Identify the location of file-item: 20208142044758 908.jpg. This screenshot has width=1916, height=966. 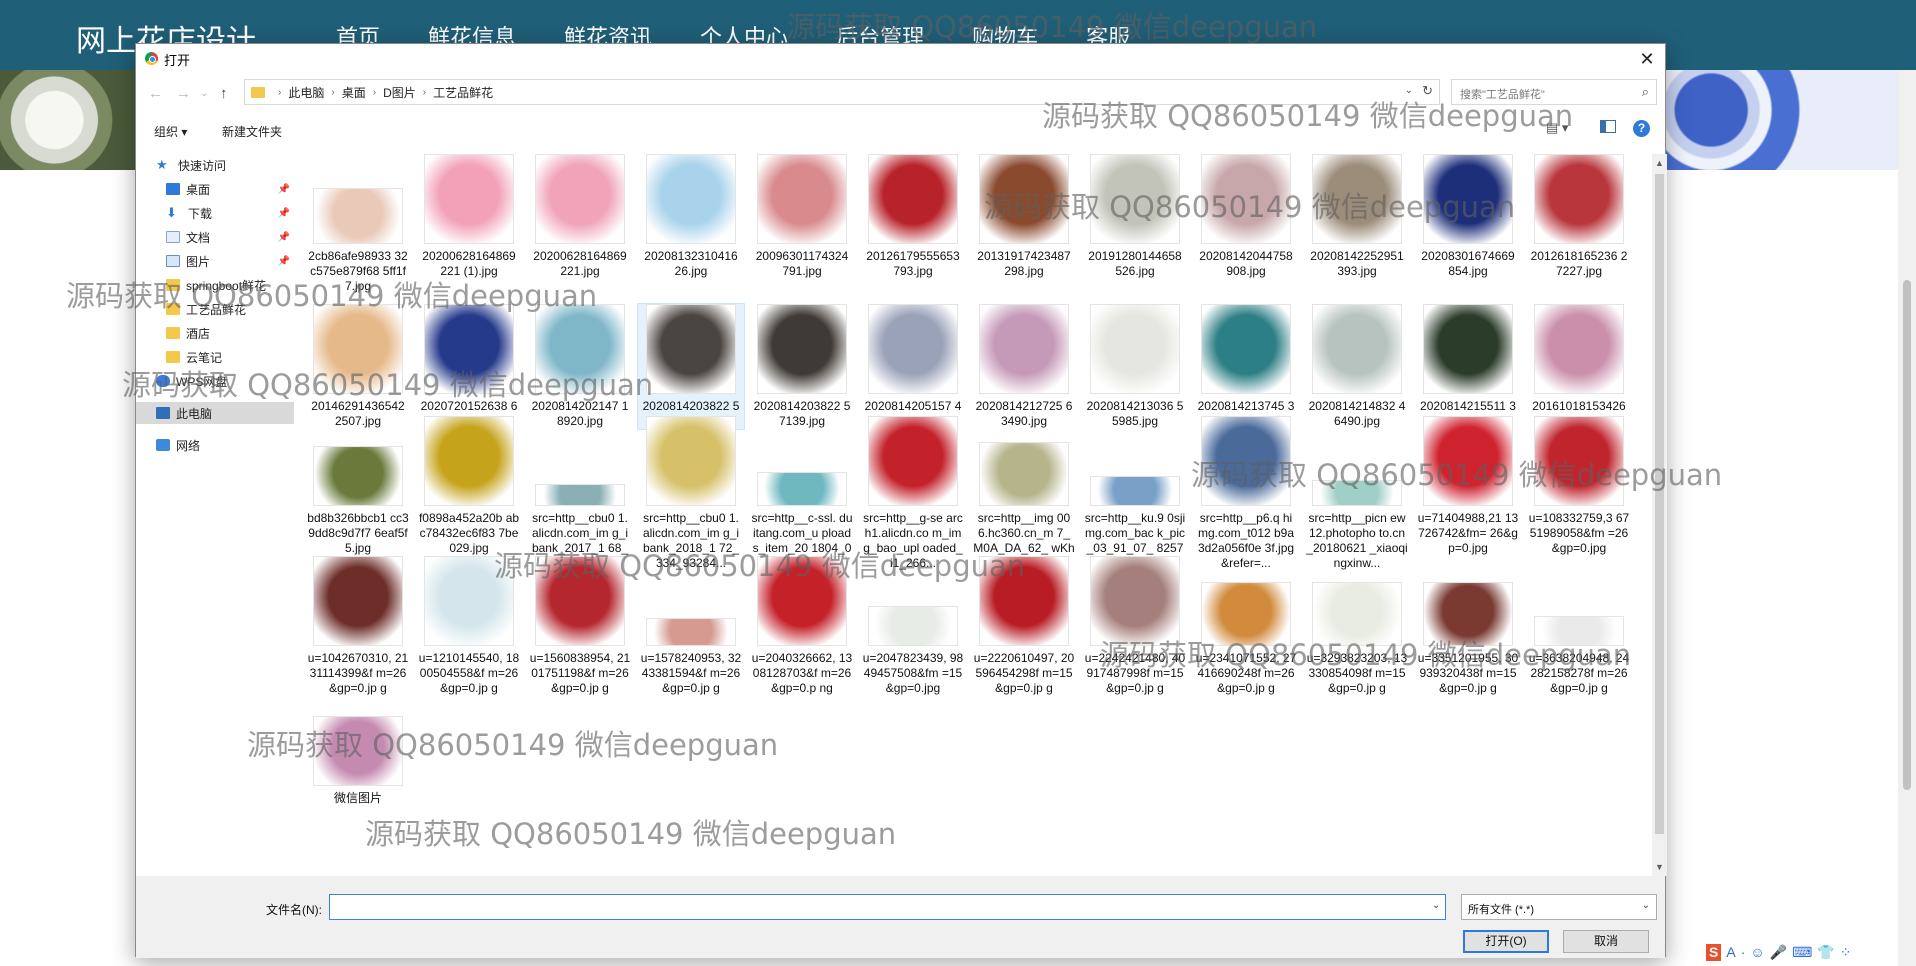
(1246, 216).